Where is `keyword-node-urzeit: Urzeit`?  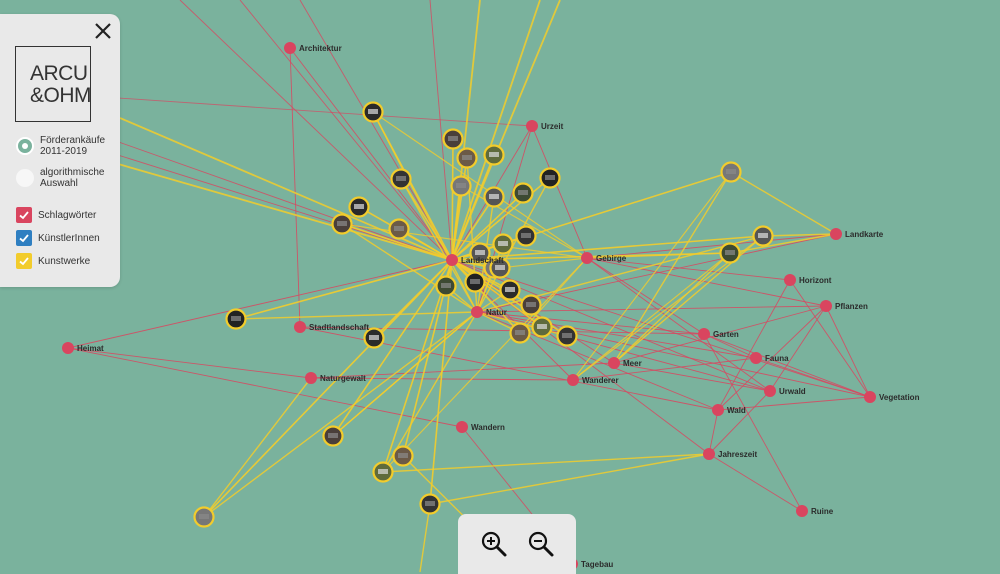 keyword-node-urzeit: Urzeit is located at coordinates (545, 126).